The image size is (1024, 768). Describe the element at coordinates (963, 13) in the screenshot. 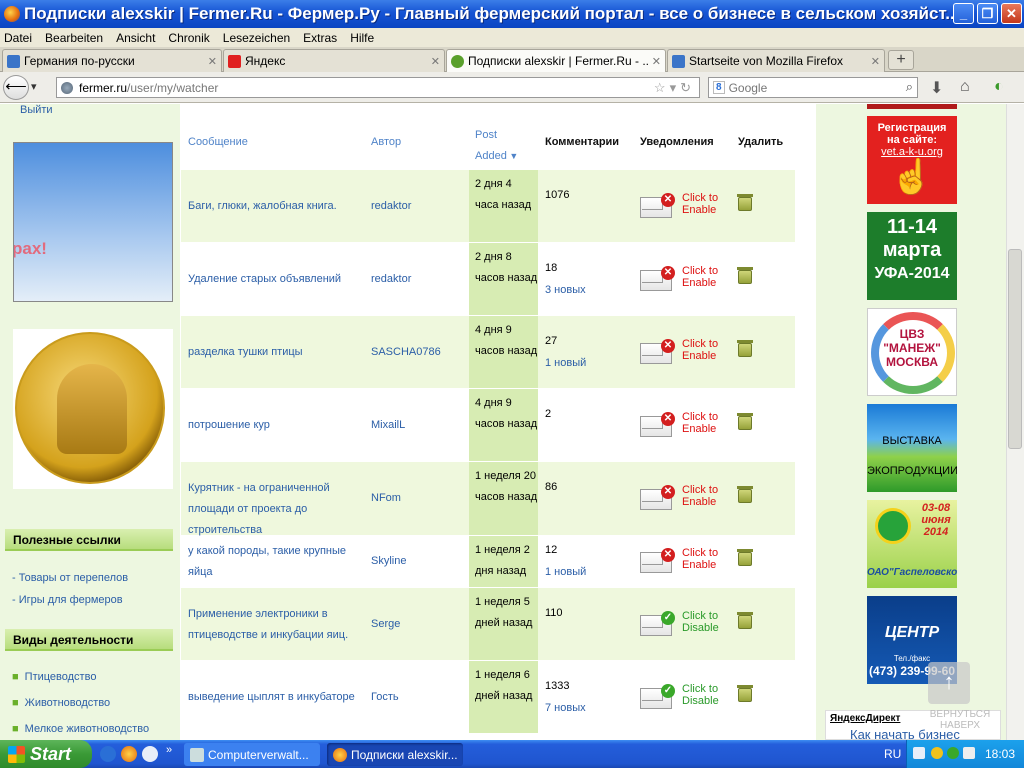

I see `minimize-button: _` at that location.